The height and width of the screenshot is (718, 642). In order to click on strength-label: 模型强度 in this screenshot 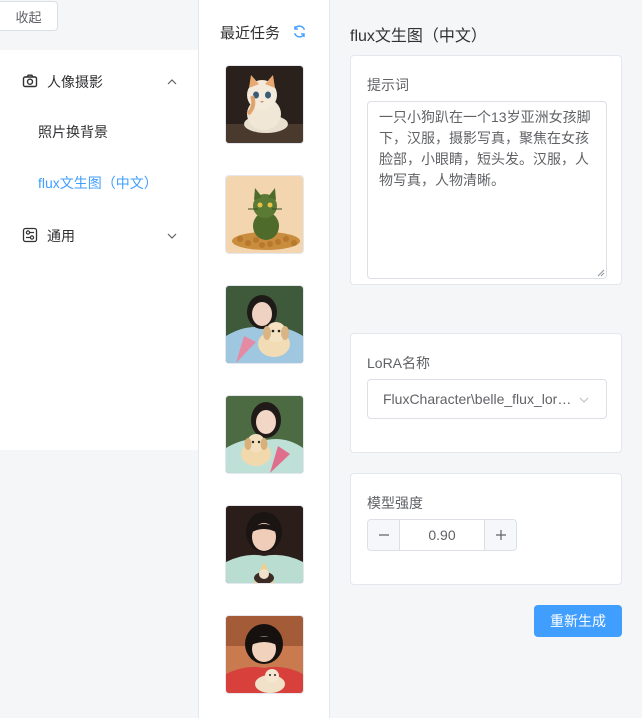, I will do `click(395, 503)`.